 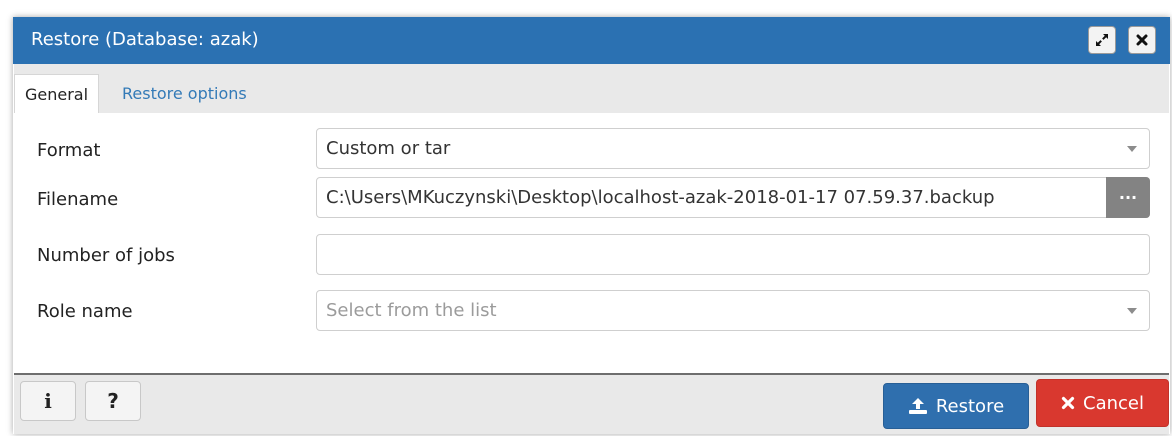 I want to click on format-select: Custom or tar, so click(x=733, y=148).